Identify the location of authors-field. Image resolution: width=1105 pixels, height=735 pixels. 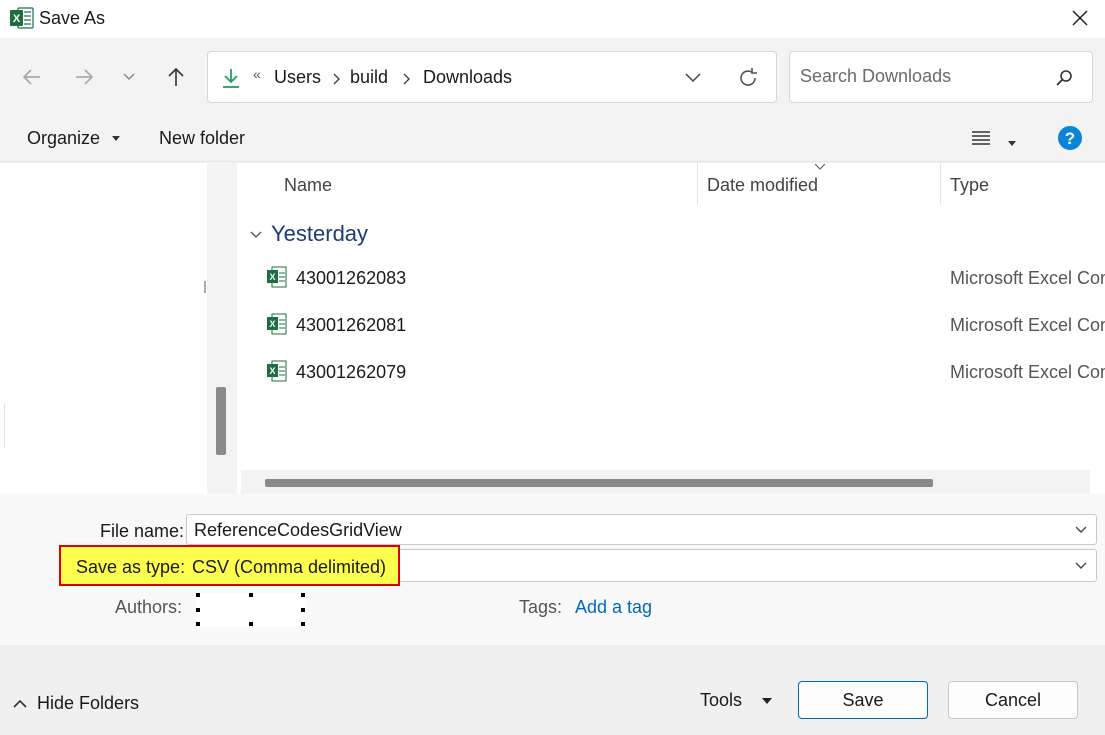
(251, 610).